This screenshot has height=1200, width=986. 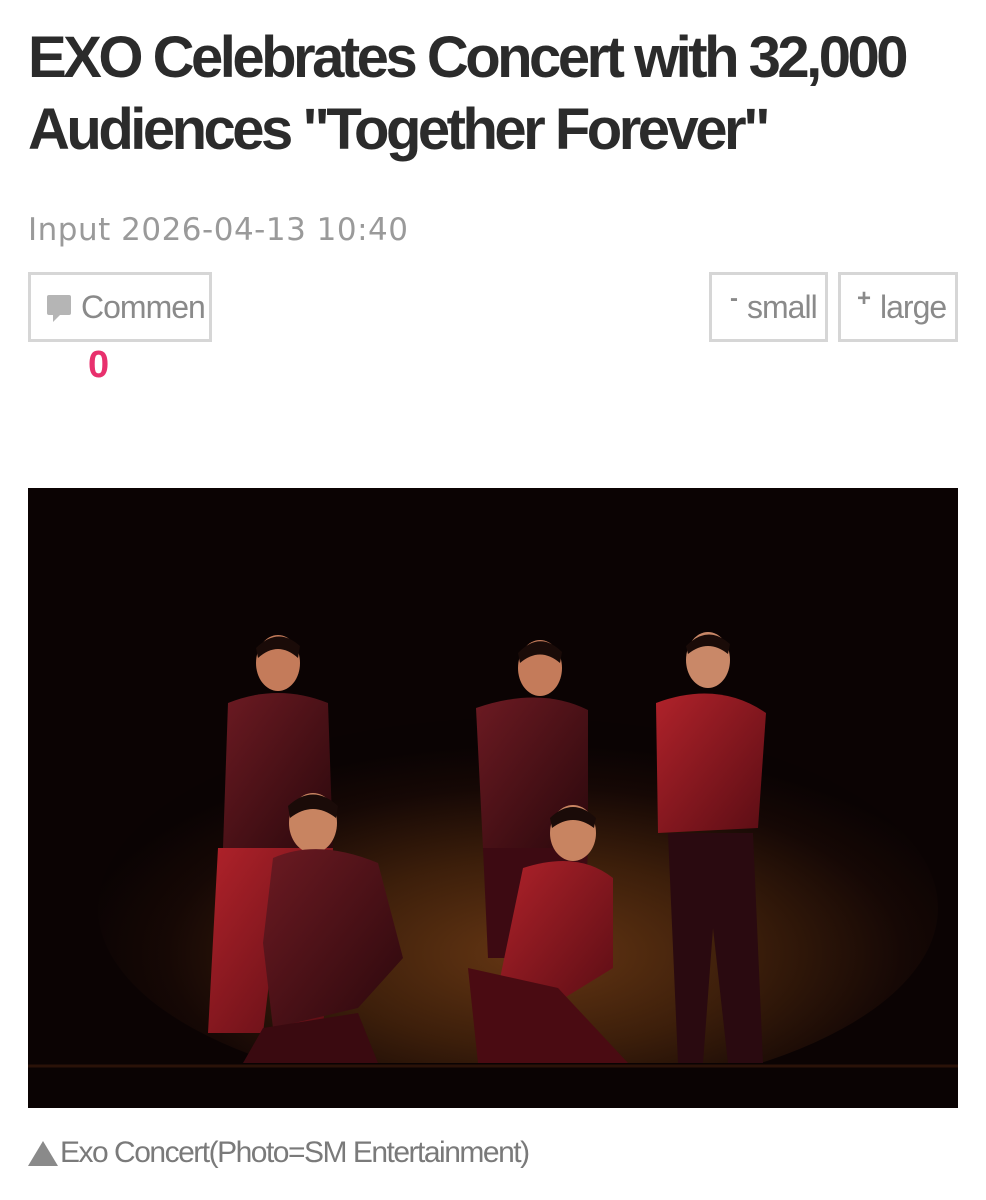 I want to click on photo-caption: Exo Concert(Photo=SM Entertainment), so click(x=279, y=1153).